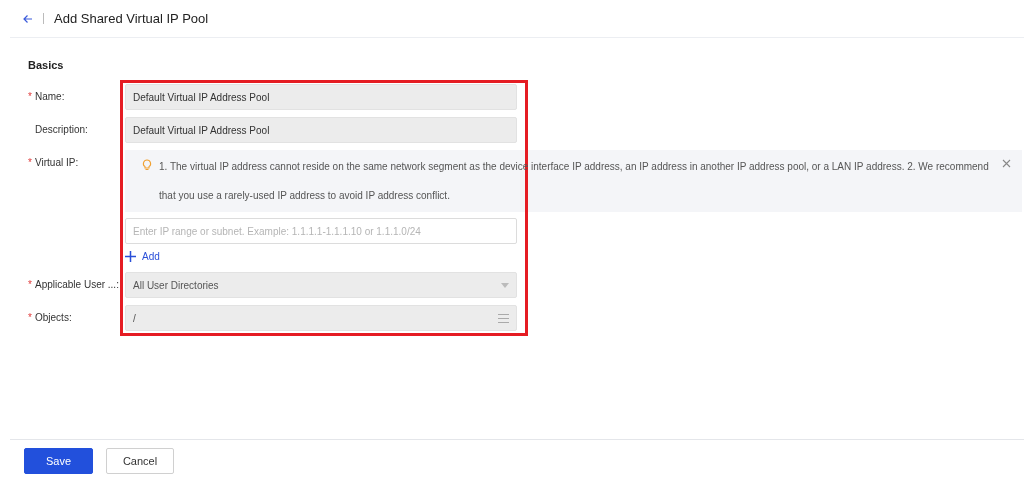 This screenshot has width=1024, height=479. Describe the element at coordinates (57, 163) in the screenshot. I see `field-label: Virtual IP:` at that location.